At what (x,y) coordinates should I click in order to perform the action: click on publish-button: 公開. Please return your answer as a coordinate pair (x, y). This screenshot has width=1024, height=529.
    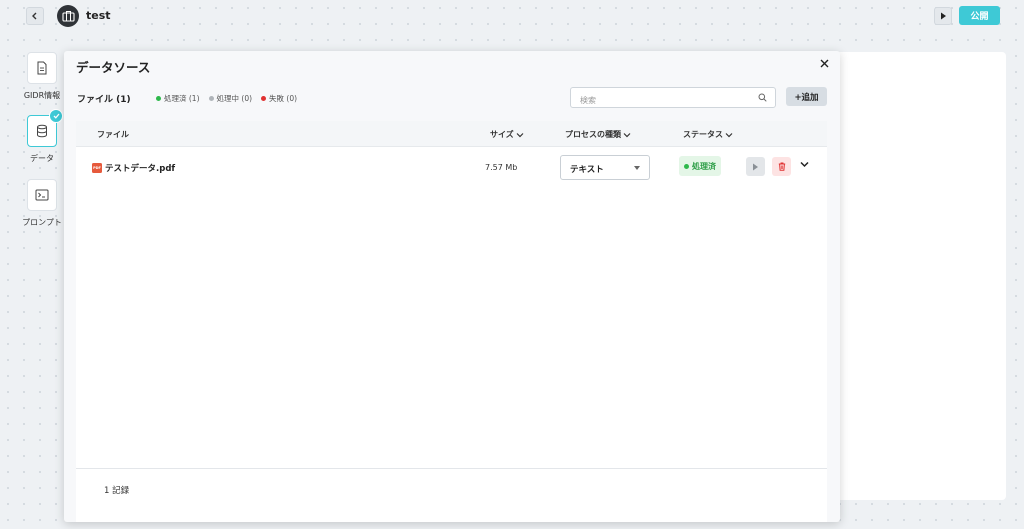
    Looking at the image, I should click on (979, 15).